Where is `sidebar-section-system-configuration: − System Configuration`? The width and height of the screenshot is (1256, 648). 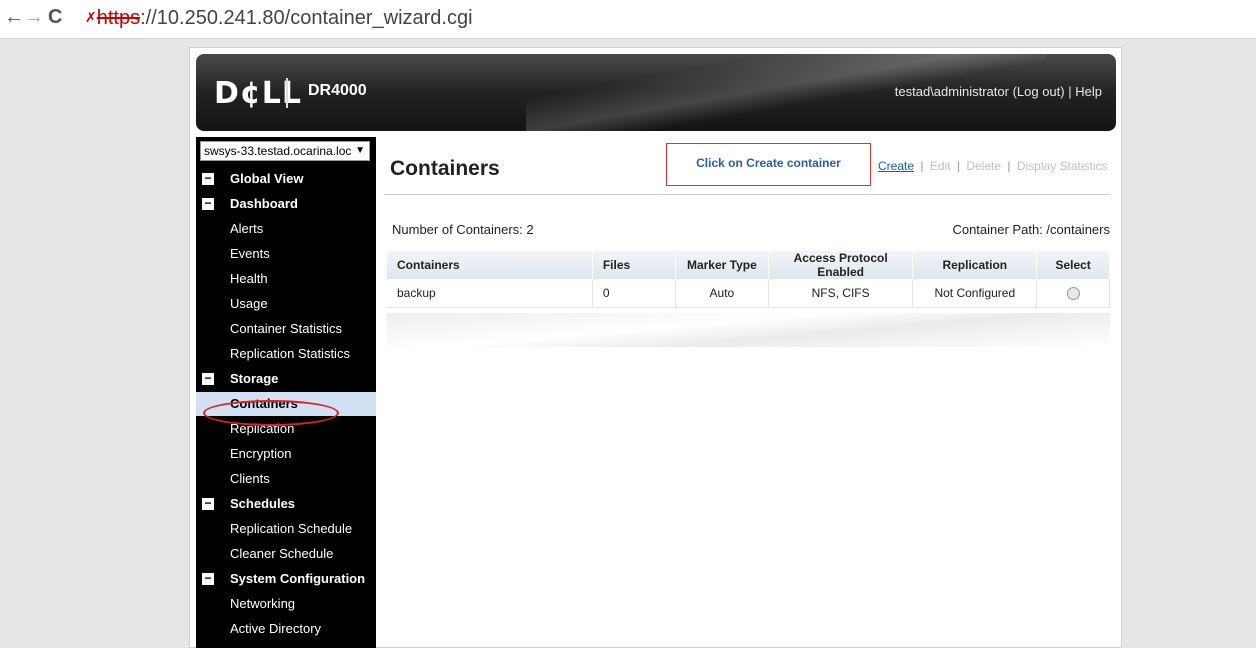
sidebar-section-system-configuration: − System Configuration is located at coordinates (286, 579).